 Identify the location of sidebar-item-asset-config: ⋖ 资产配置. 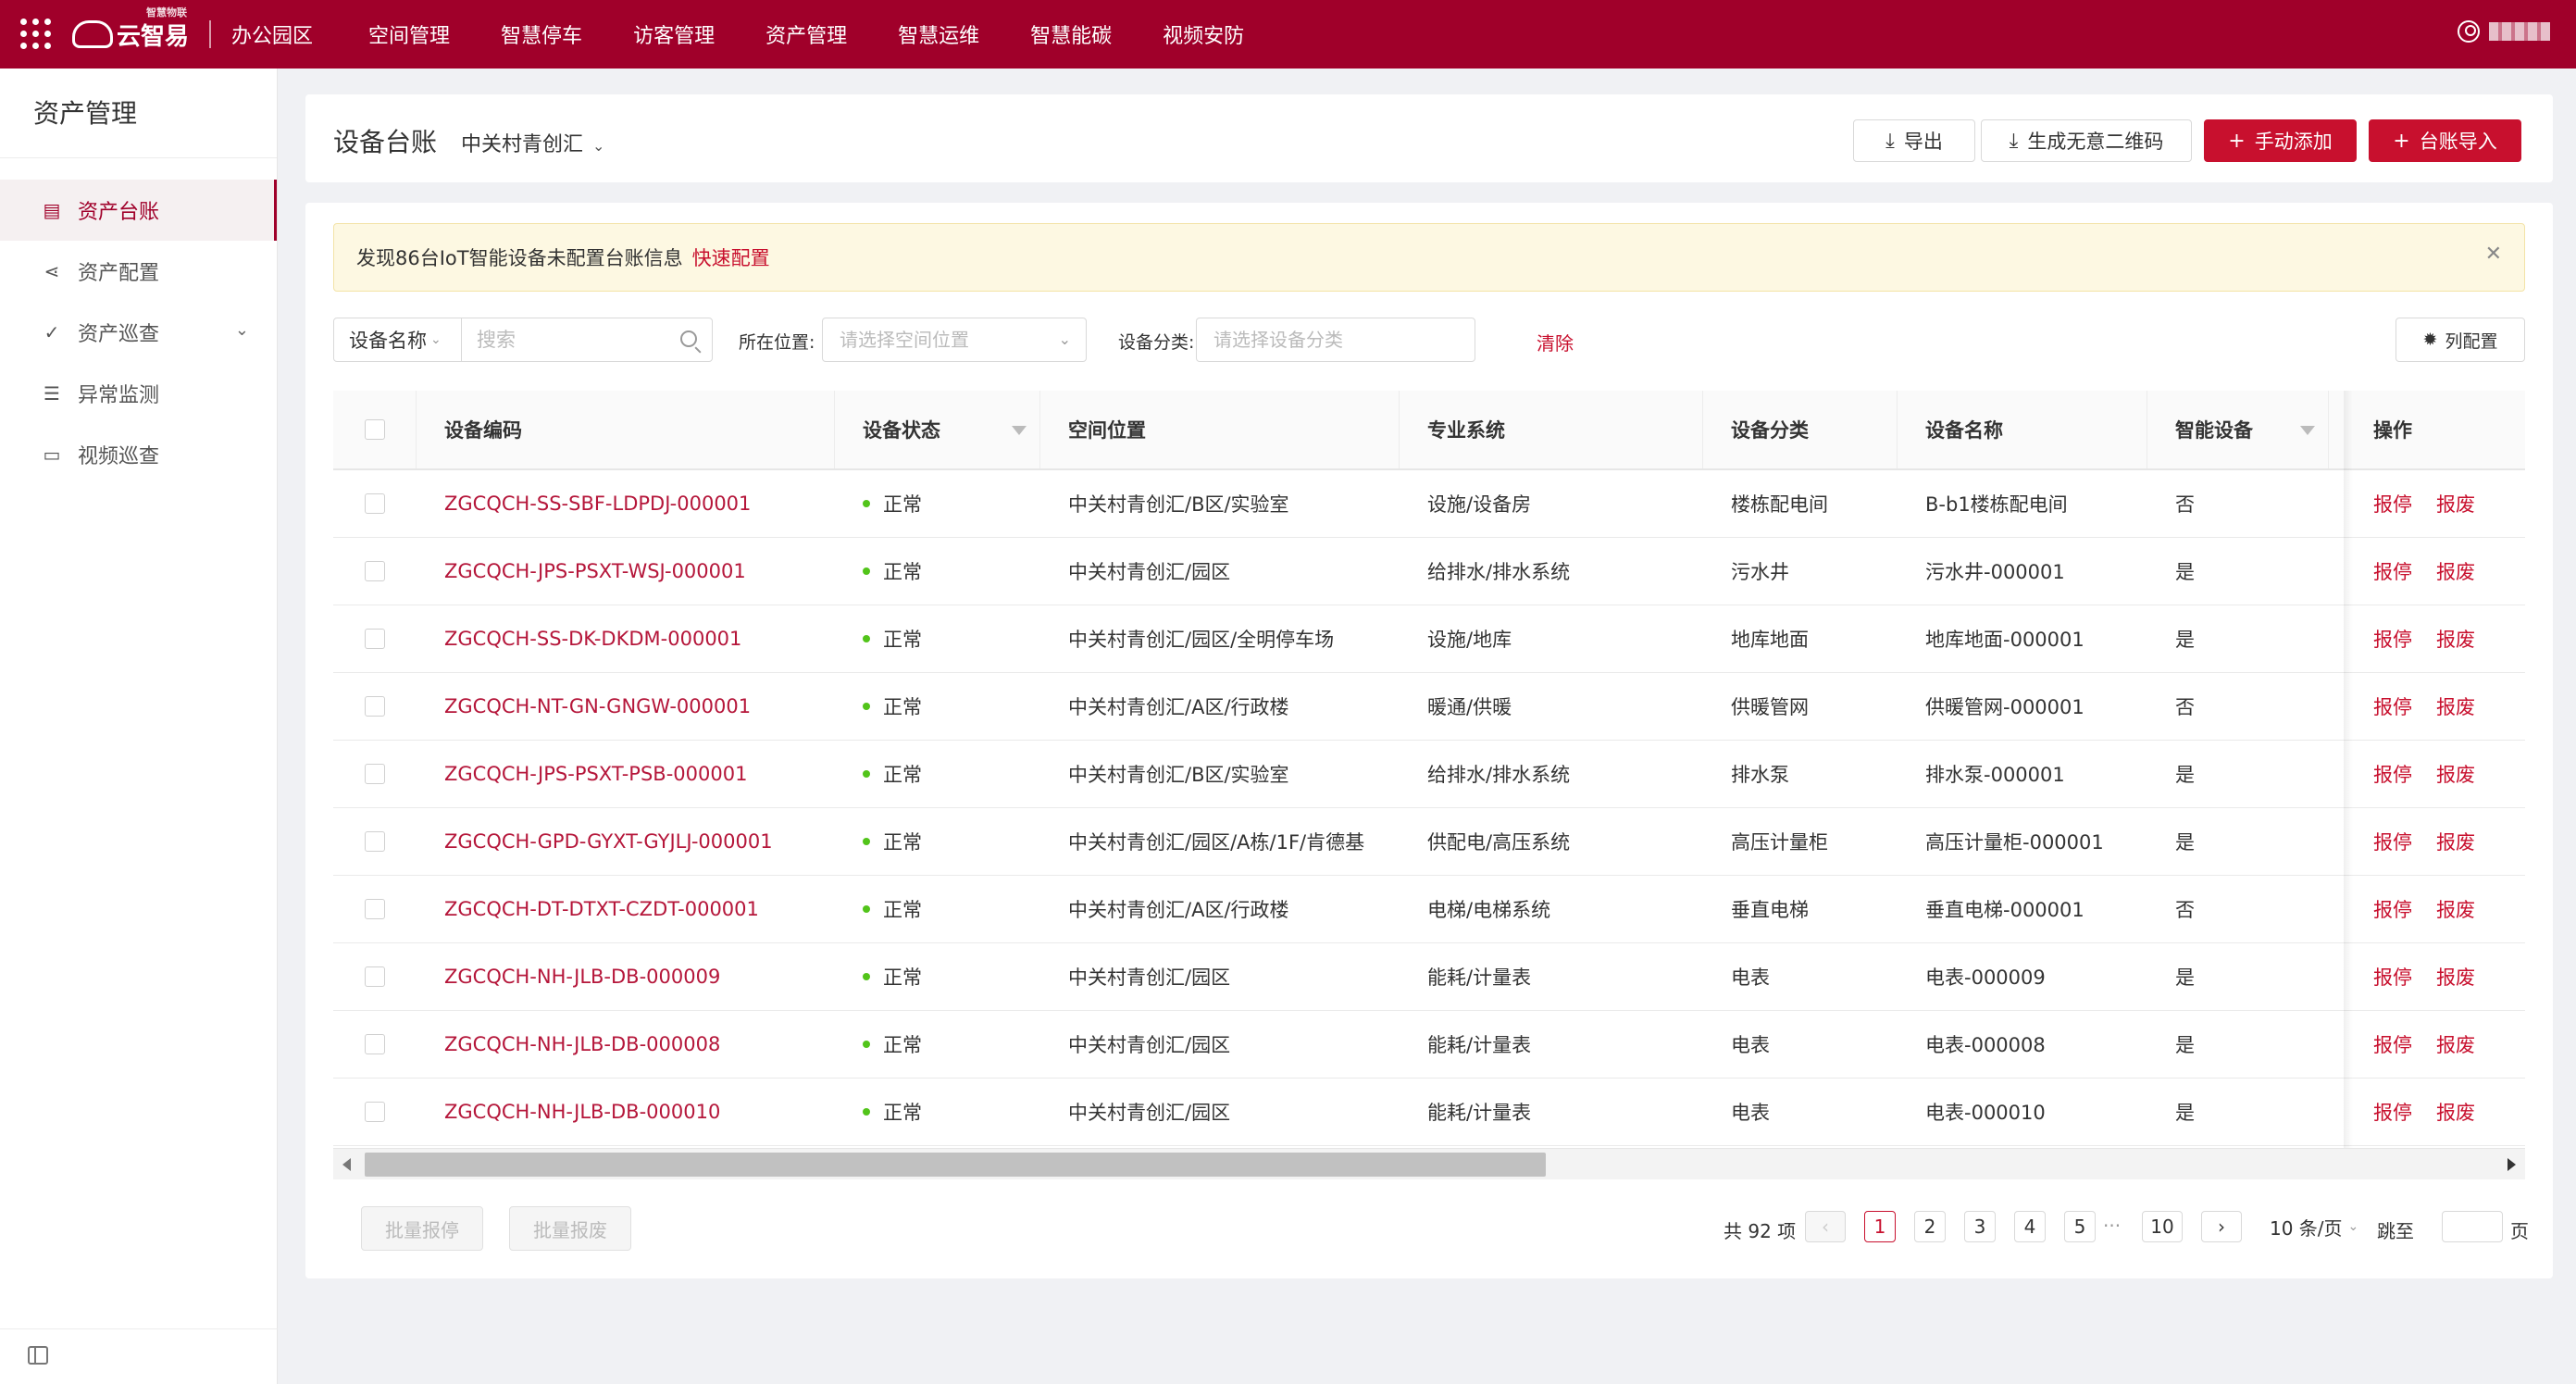
(138, 271).